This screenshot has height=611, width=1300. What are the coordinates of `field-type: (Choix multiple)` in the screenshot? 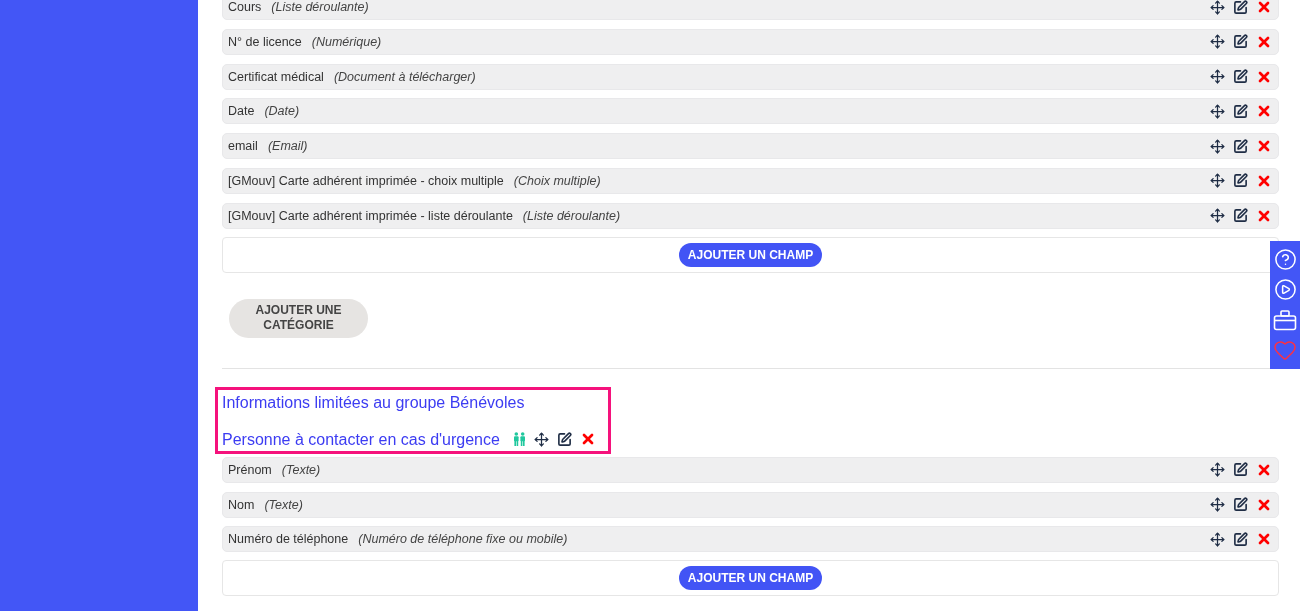 It's located at (557, 181).